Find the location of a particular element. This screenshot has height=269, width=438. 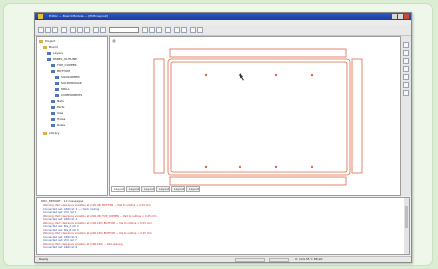

top-edge-strip is located at coordinates (258, 53).